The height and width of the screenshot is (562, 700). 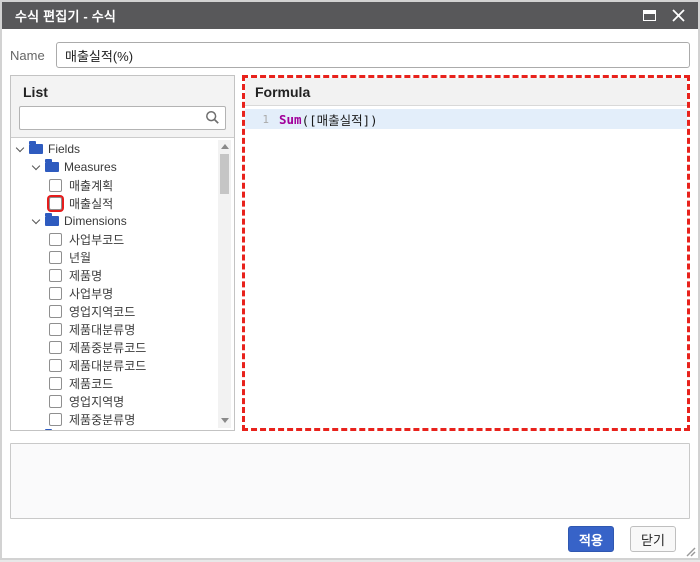 I want to click on search-input, so click(x=122, y=118).